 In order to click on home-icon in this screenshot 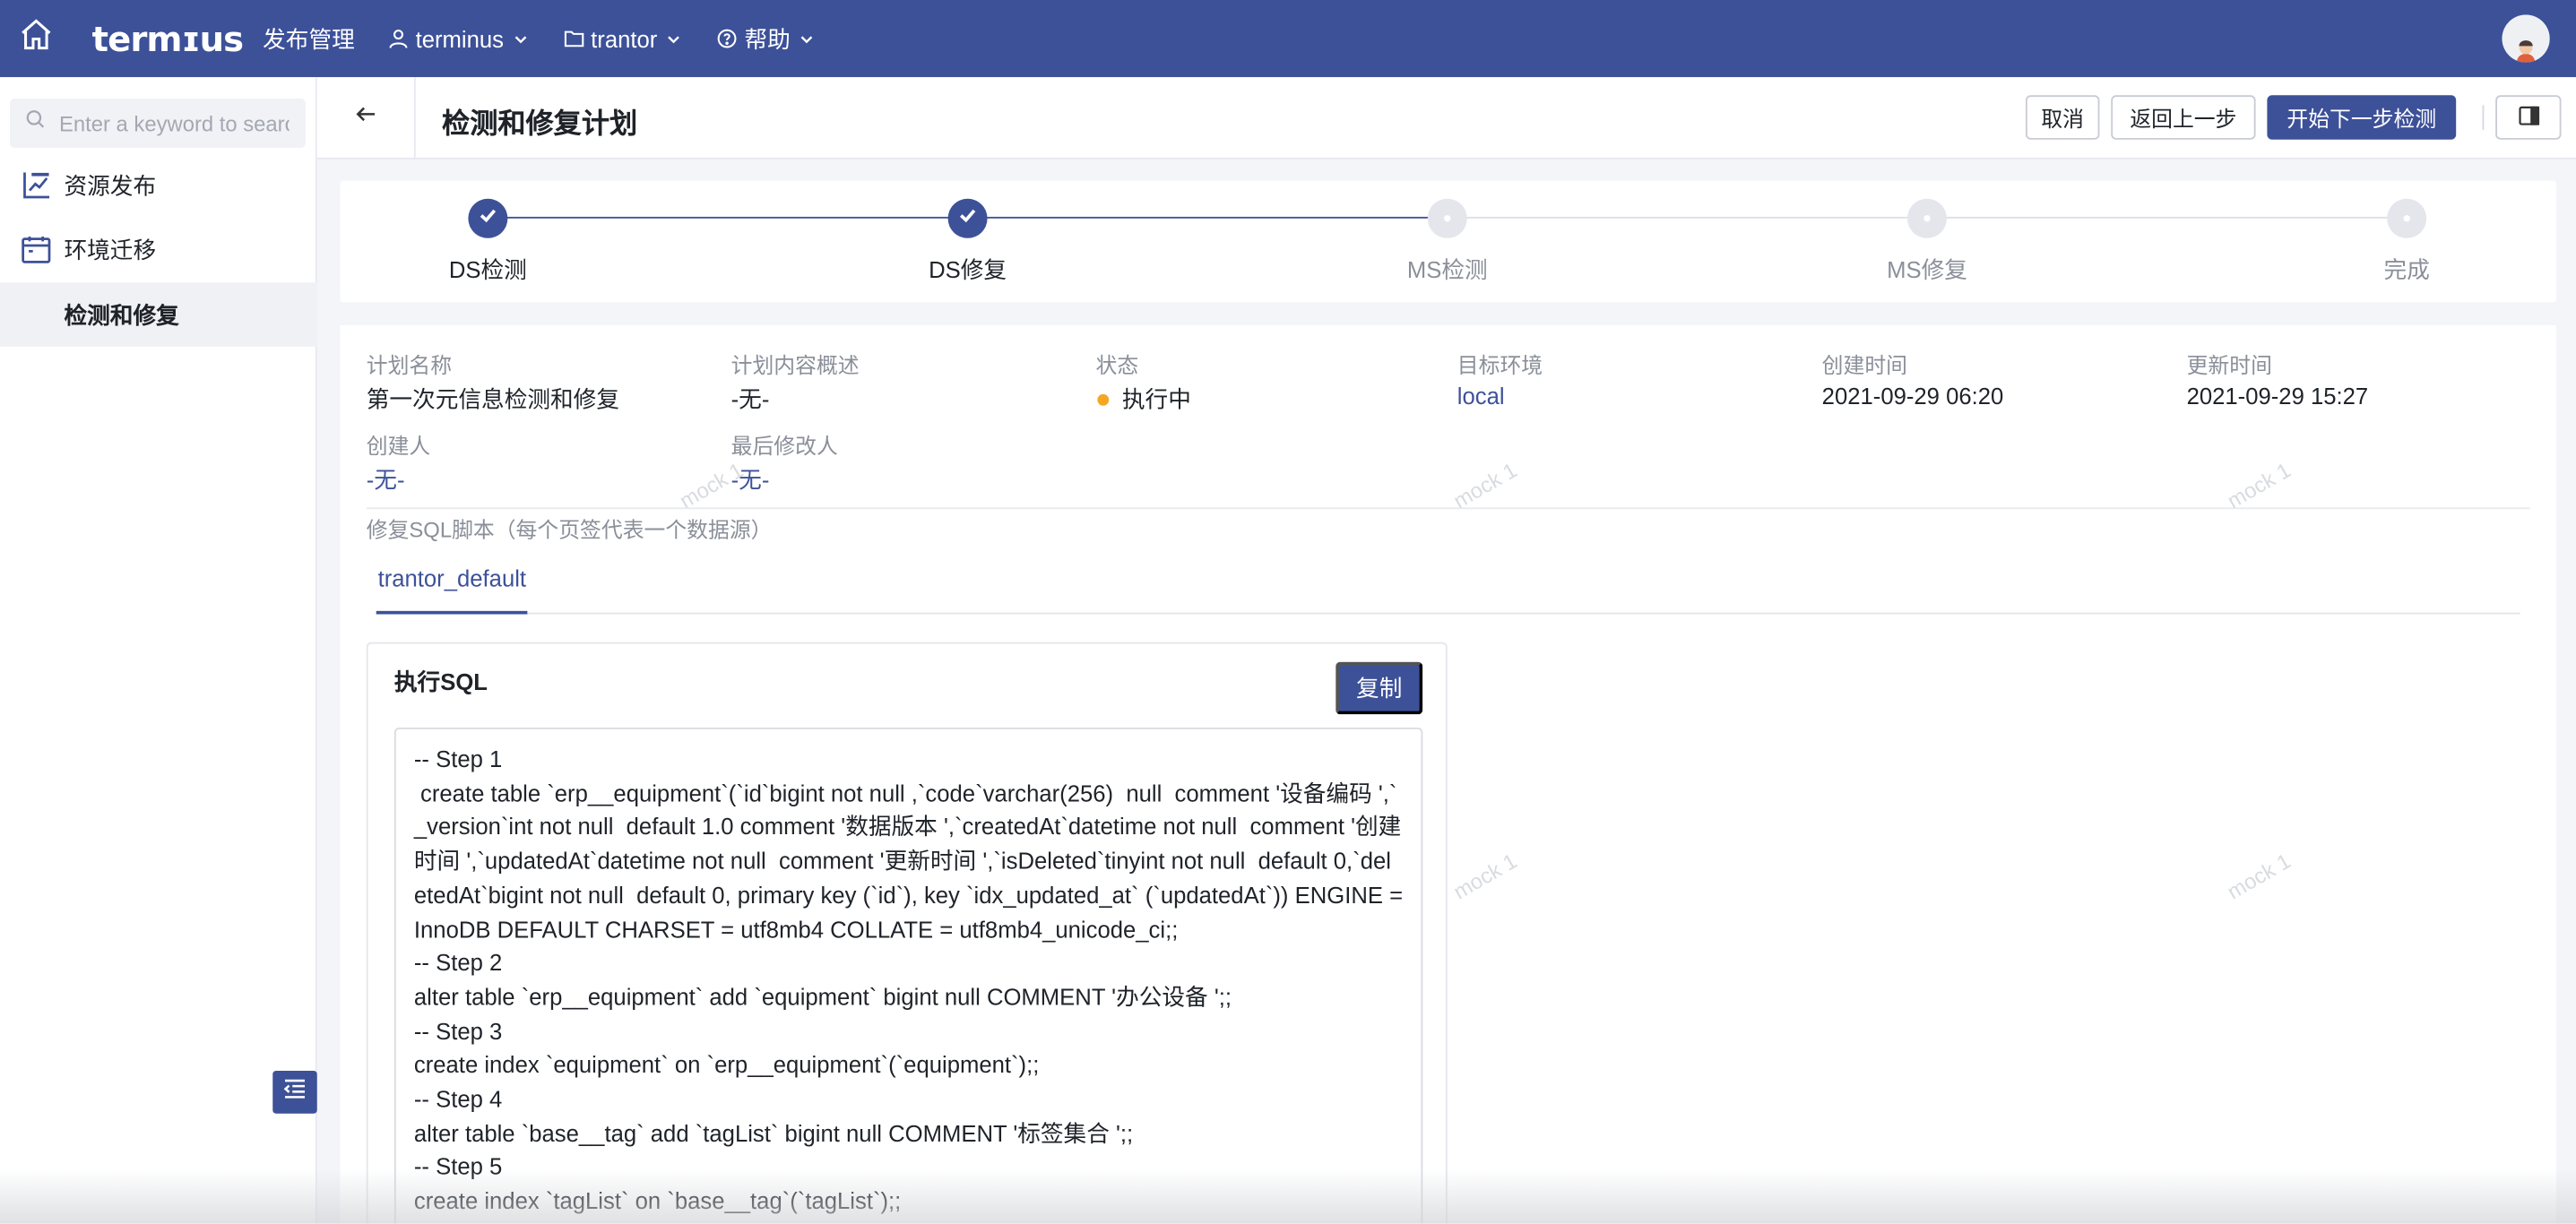, I will do `click(36, 38)`.